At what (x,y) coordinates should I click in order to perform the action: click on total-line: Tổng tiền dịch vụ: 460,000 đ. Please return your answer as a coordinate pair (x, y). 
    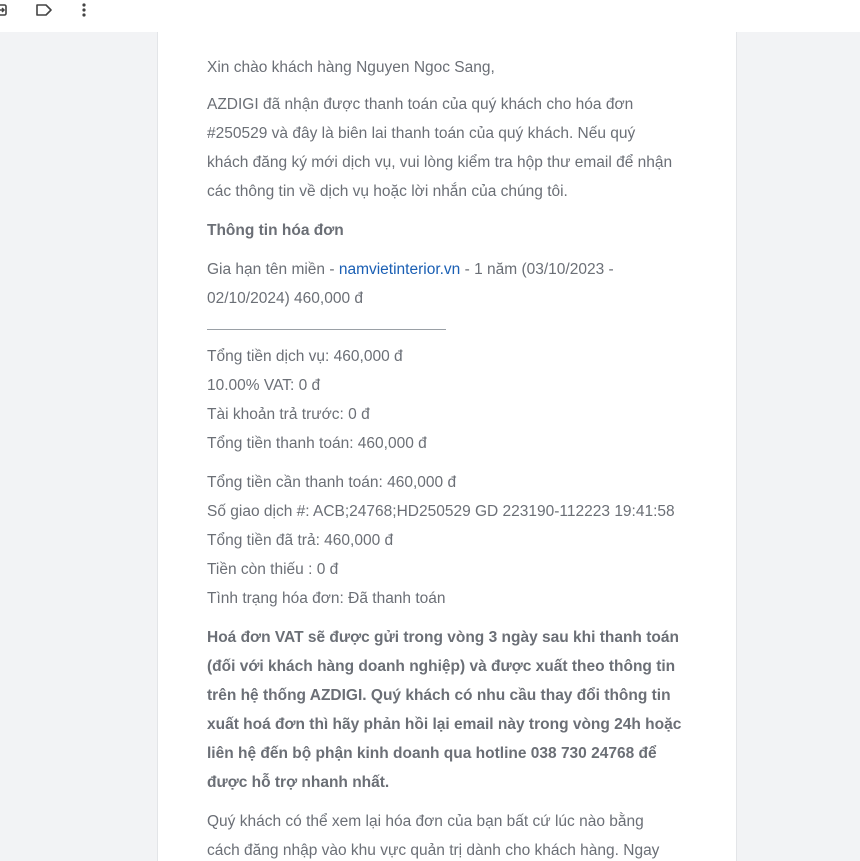
    Looking at the image, I should click on (305, 356).